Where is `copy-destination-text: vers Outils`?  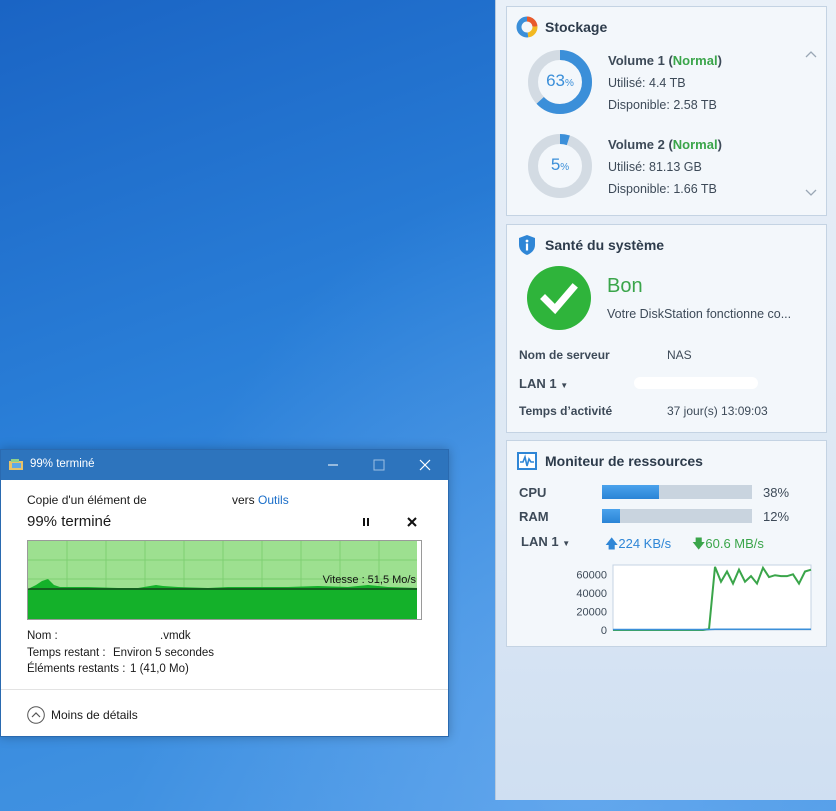
copy-destination-text: vers Outils is located at coordinates (260, 500).